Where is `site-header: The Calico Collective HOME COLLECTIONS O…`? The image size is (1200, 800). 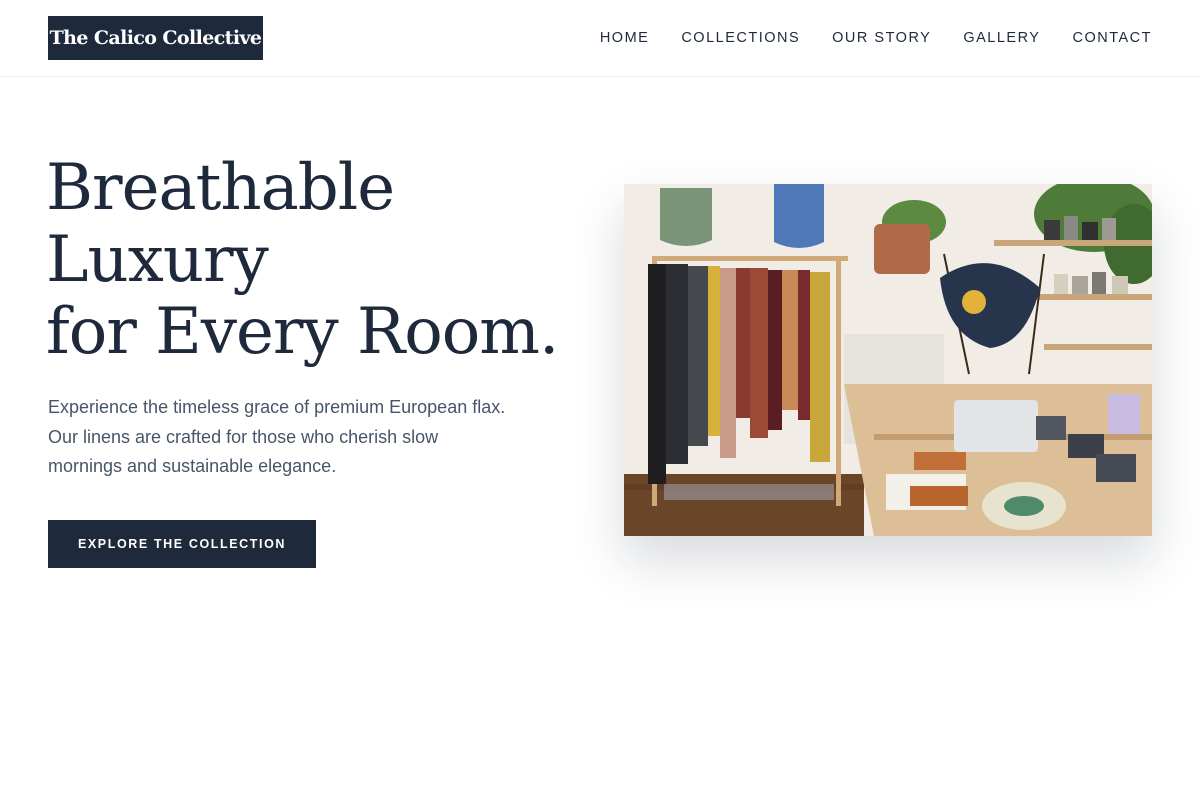 site-header: The Calico Collective HOME COLLECTIONS O… is located at coordinates (600, 38).